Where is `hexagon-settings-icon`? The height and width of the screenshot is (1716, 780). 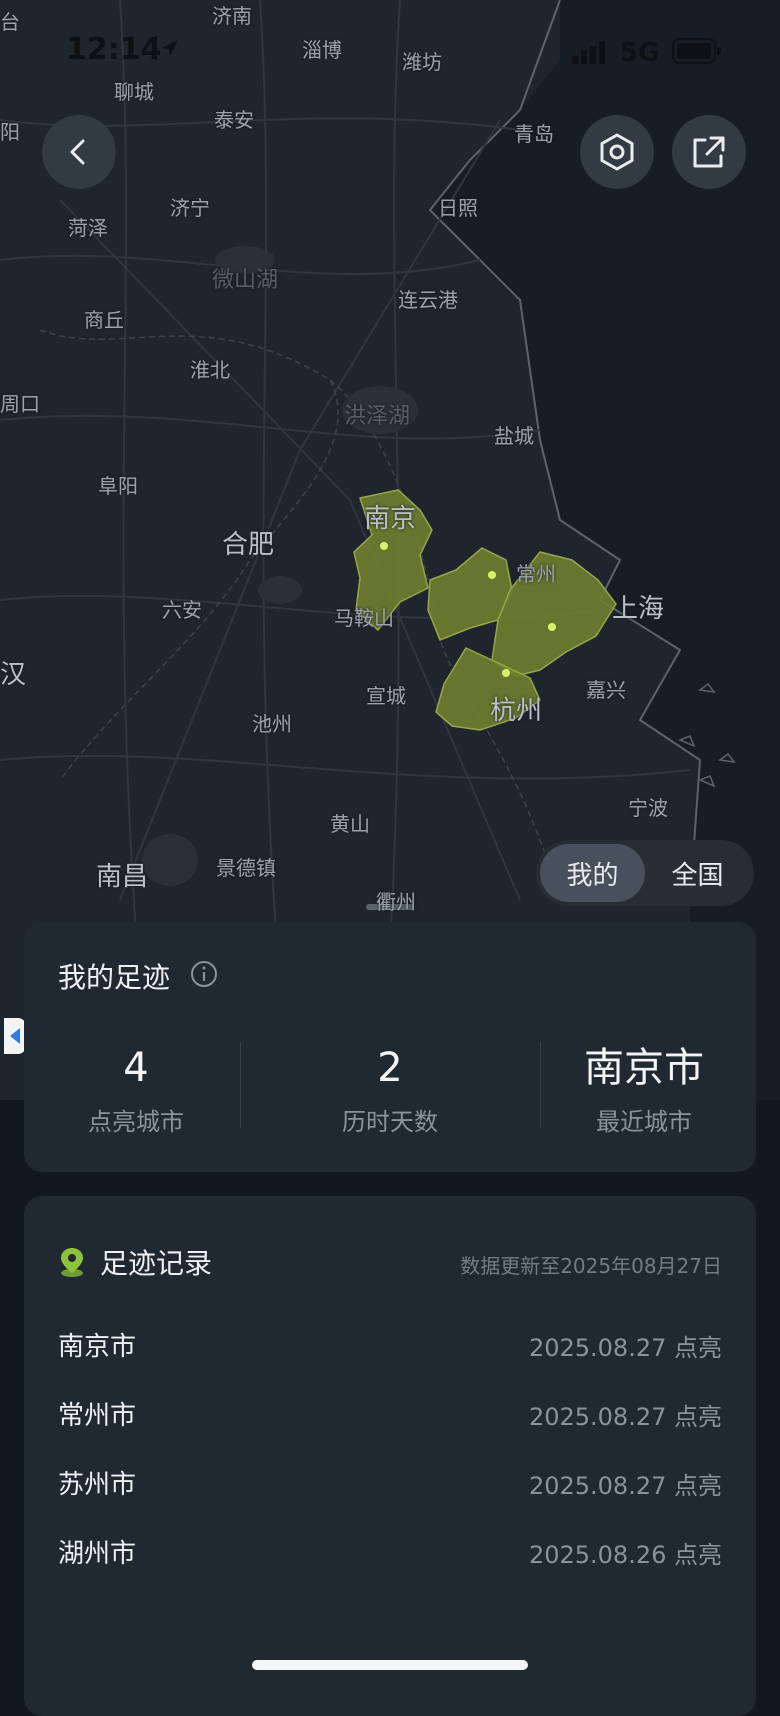
hexagon-settings-icon is located at coordinates (617, 152).